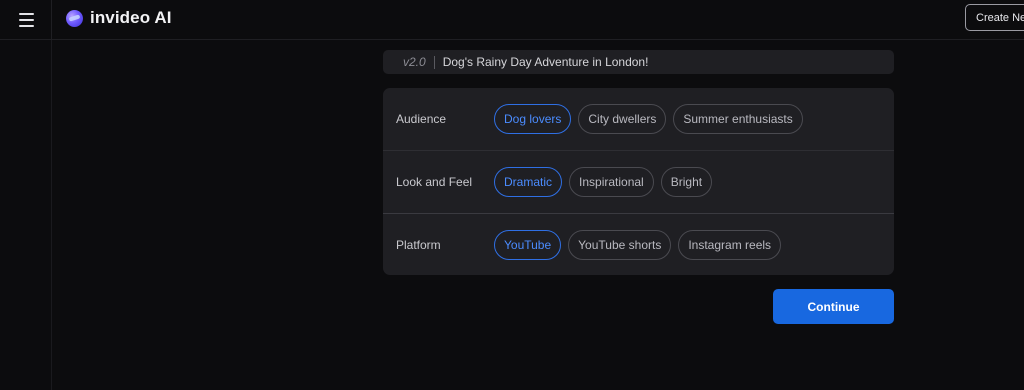  I want to click on chip-city-dwellers: City dwellers, so click(622, 119).